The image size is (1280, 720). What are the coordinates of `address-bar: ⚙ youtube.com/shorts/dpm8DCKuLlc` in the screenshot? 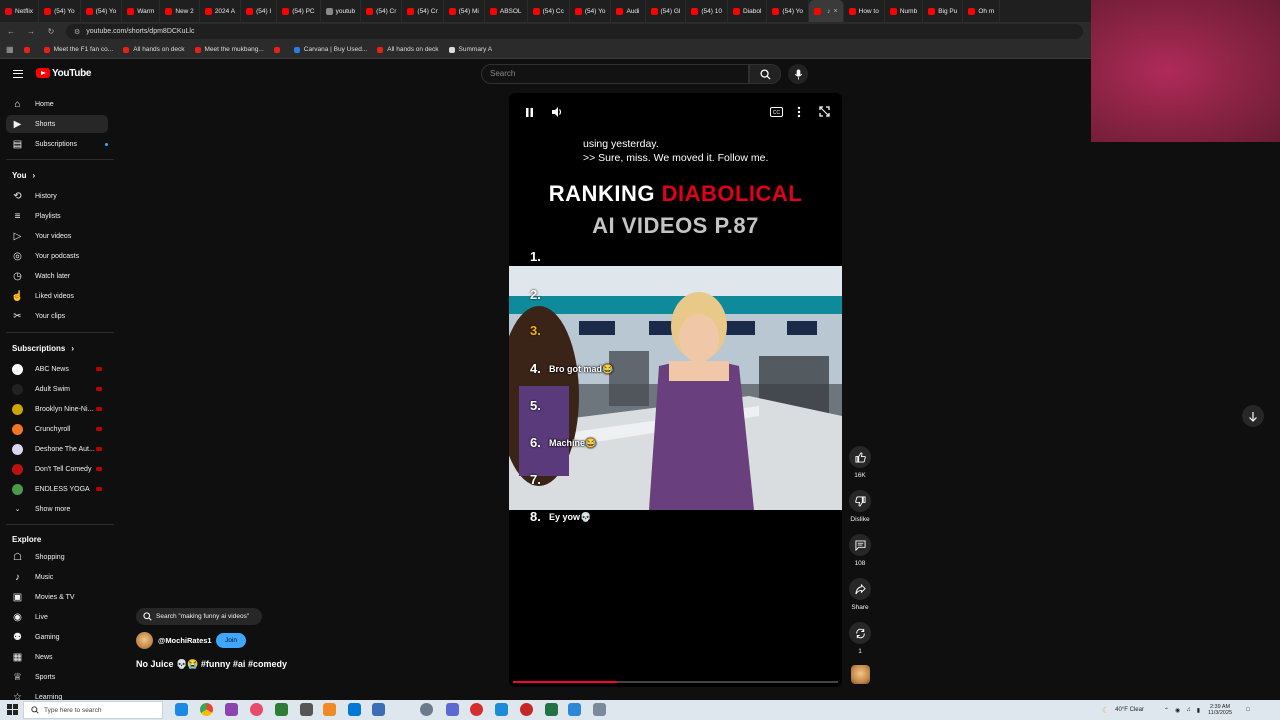 It's located at (574, 31).